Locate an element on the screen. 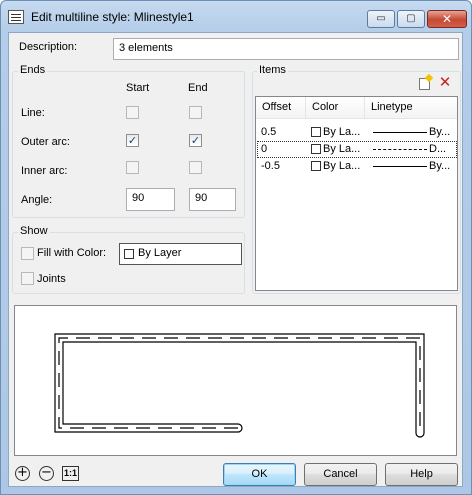 The image size is (472, 495). new-item-icon is located at coordinates (426, 81).